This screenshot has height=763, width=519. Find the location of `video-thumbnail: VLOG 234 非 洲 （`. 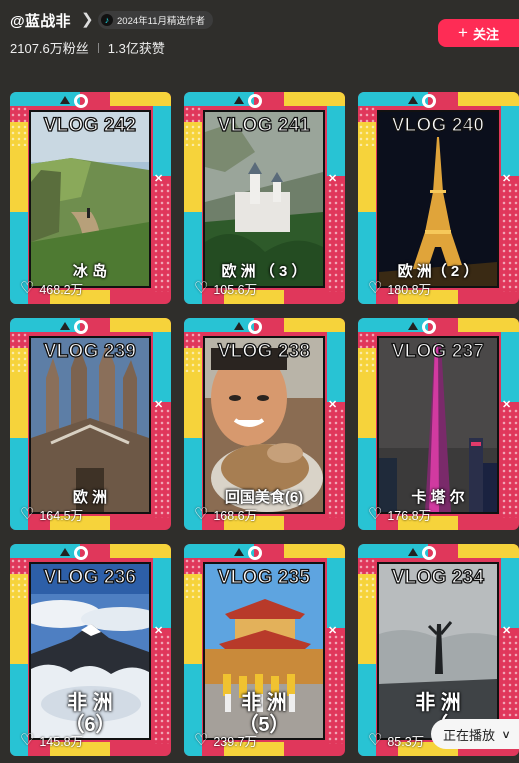

video-thumbnail: VLOG 234 非 洲 （ is located at coordinates (438, 651).